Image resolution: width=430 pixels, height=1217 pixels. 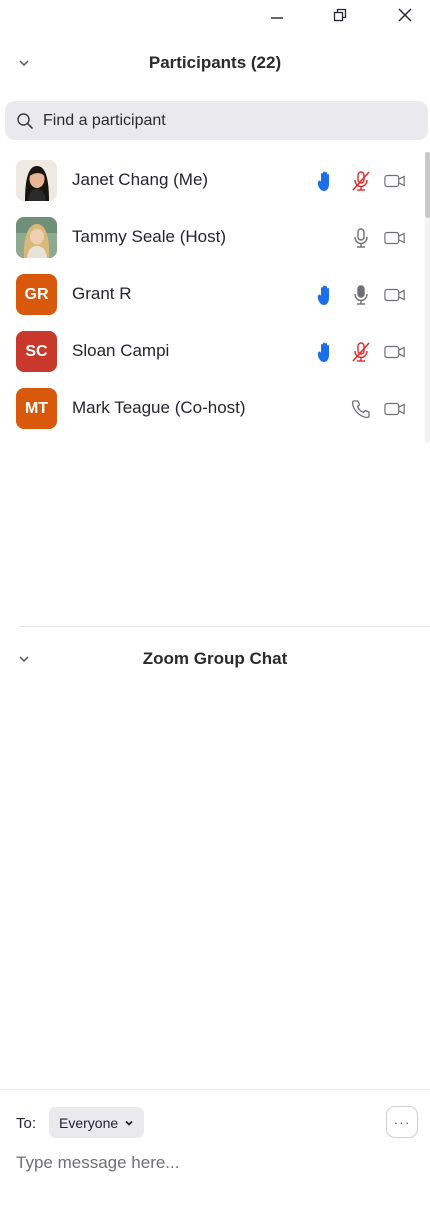 I want to click on more-icon: ···, so click(x=402, y=1122).